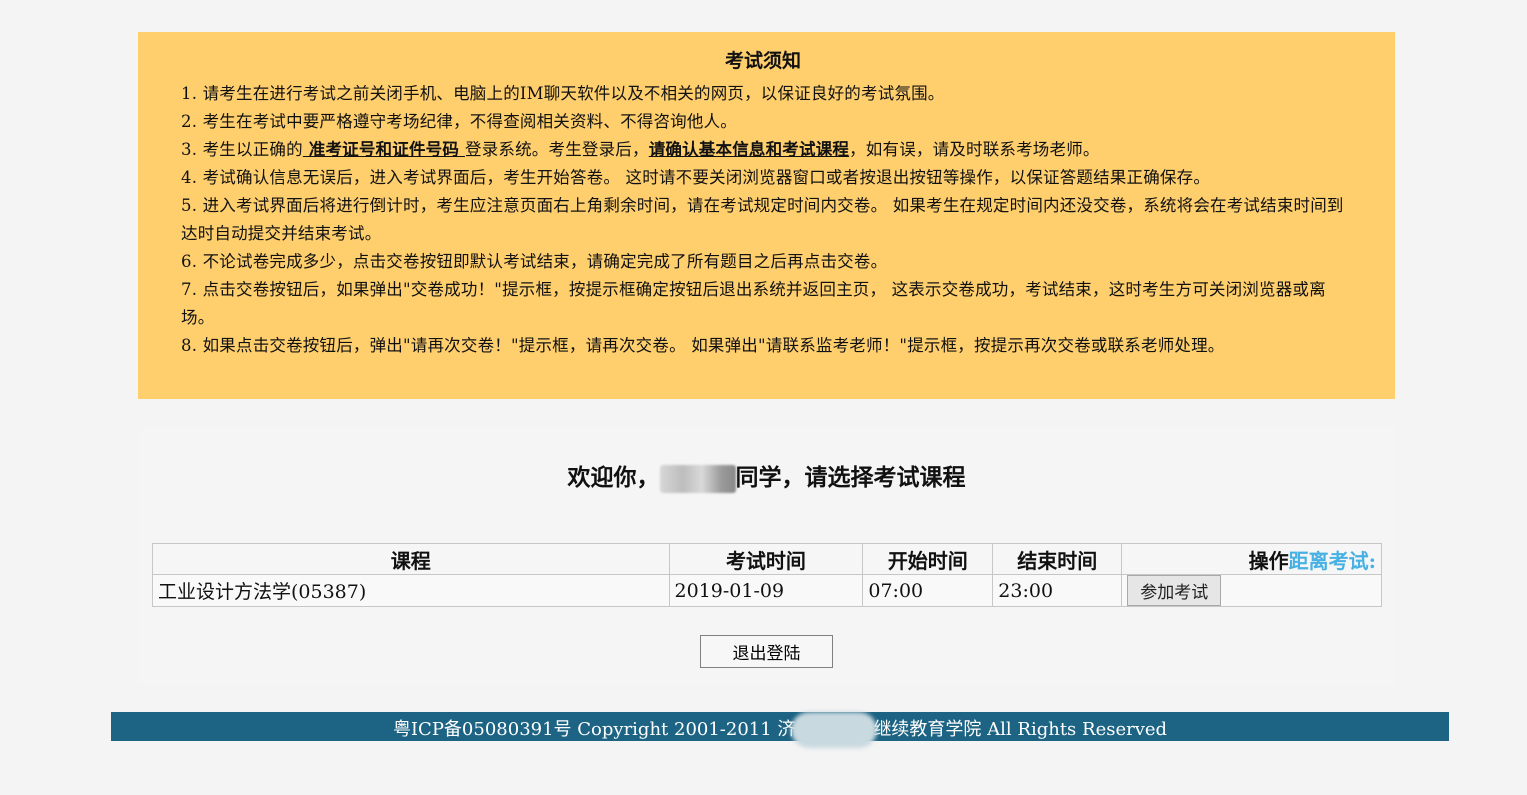 The height and width of the screenshot is (795, 1527). What do you see at coordinates (850, 477) in the screenshot?
I see `welcome-suffix: 同学，请选择考试课程` at bounding box center [850, 477].